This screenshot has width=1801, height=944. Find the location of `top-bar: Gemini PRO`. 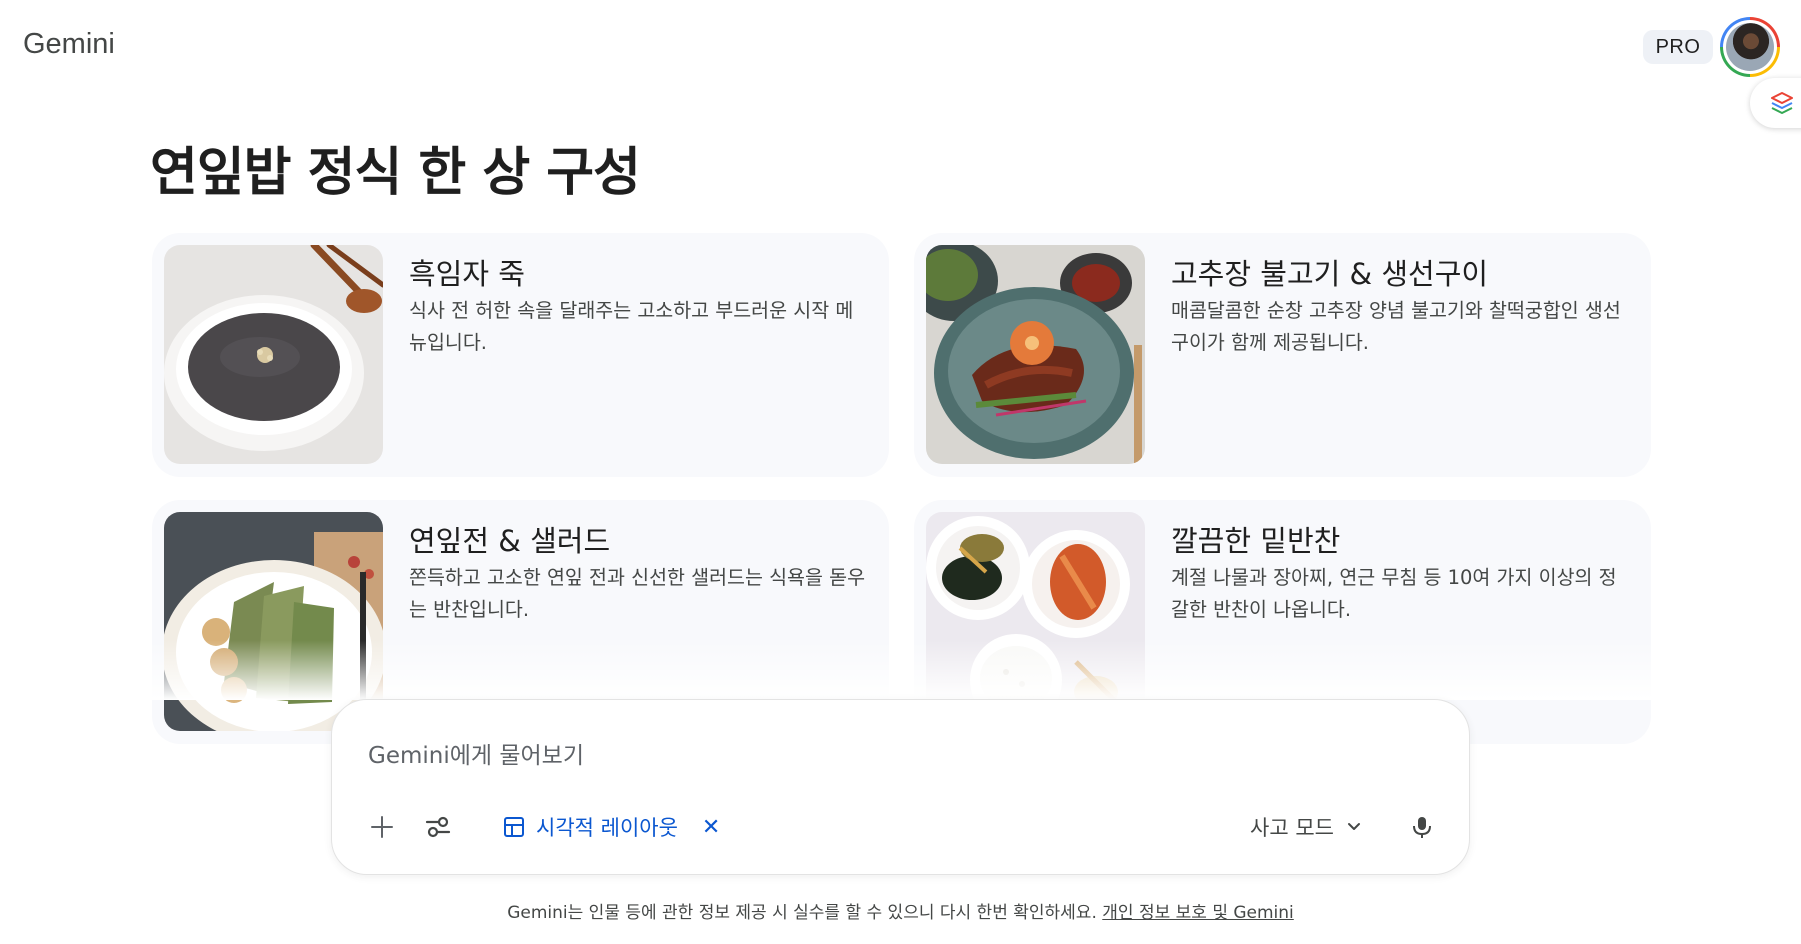

top-bar: Gemini PRO is located at coordinates (900, 64).